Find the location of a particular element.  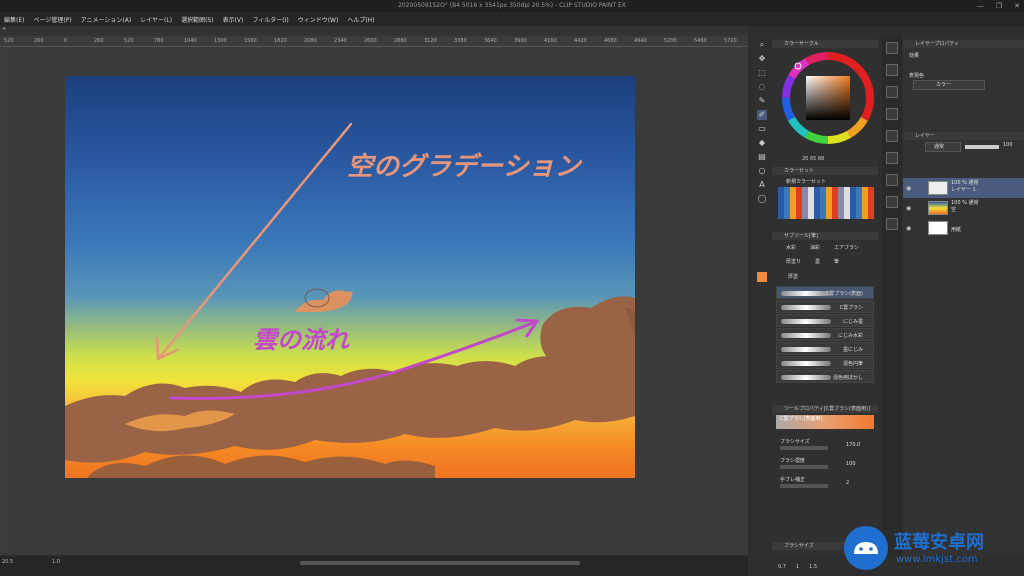

tab-thick-paint: 厚塗り is located at coordinates (793, 262).